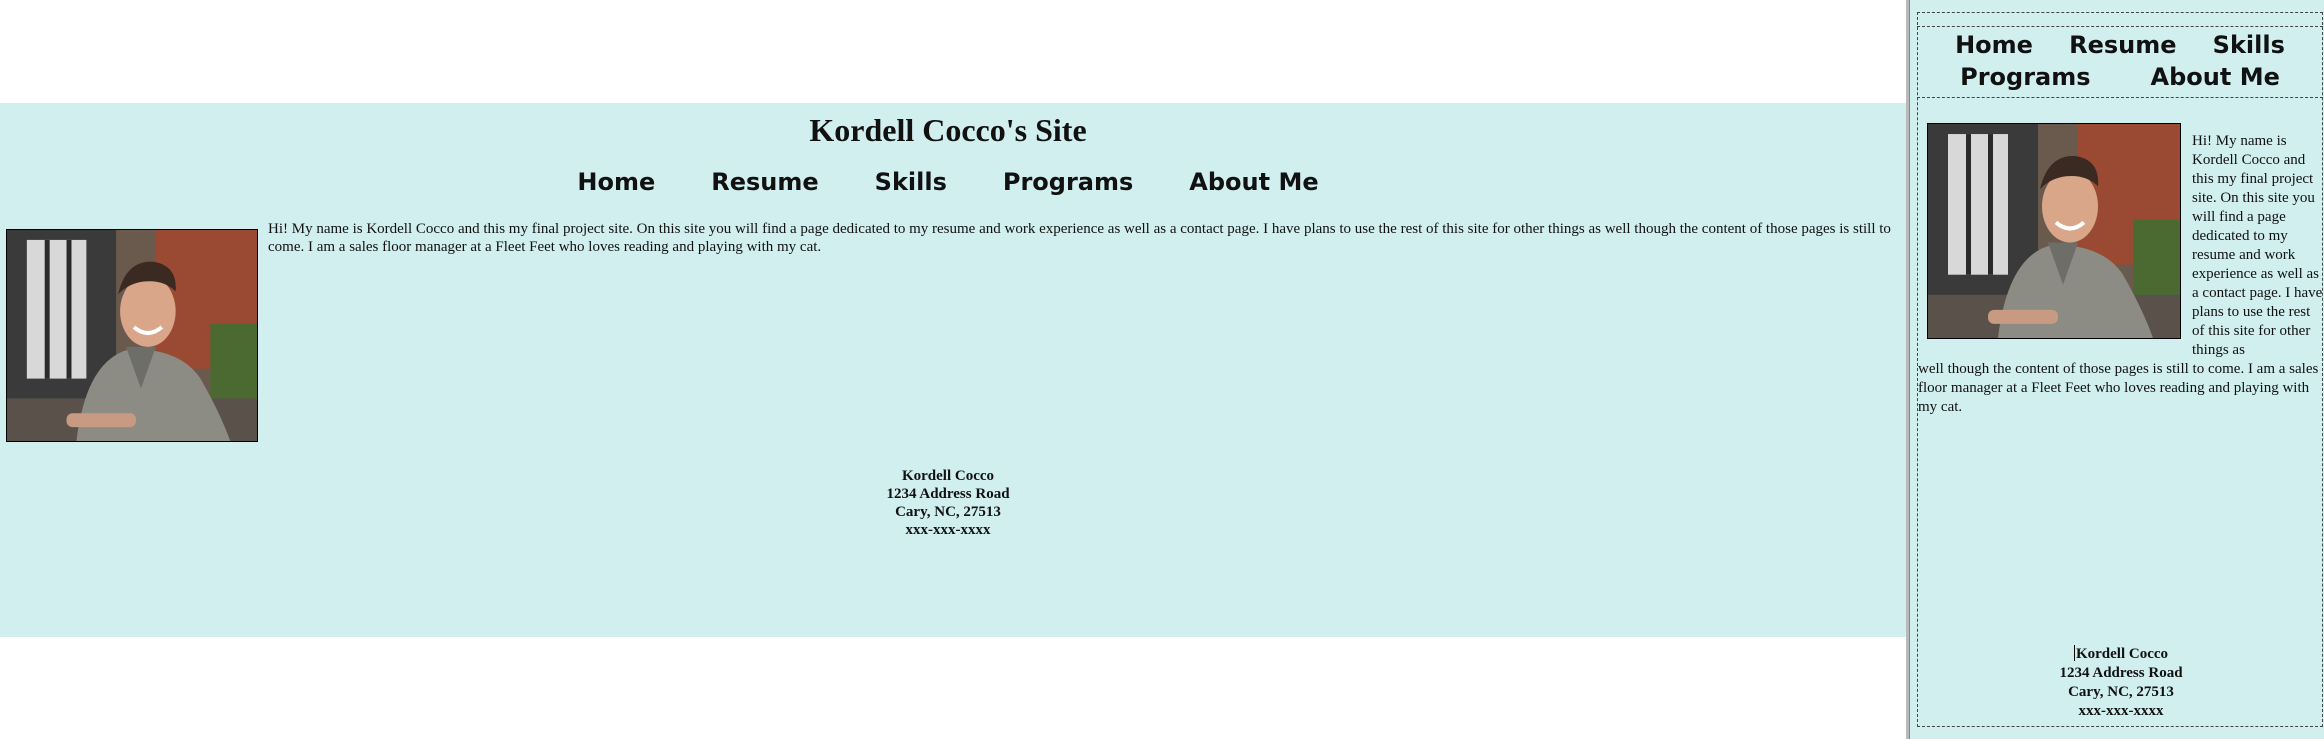 This screenshot has height=739, width=2324. Describe the element at coordinates (2074, 653) in the screenshot. I see `text-cursor` at that location.